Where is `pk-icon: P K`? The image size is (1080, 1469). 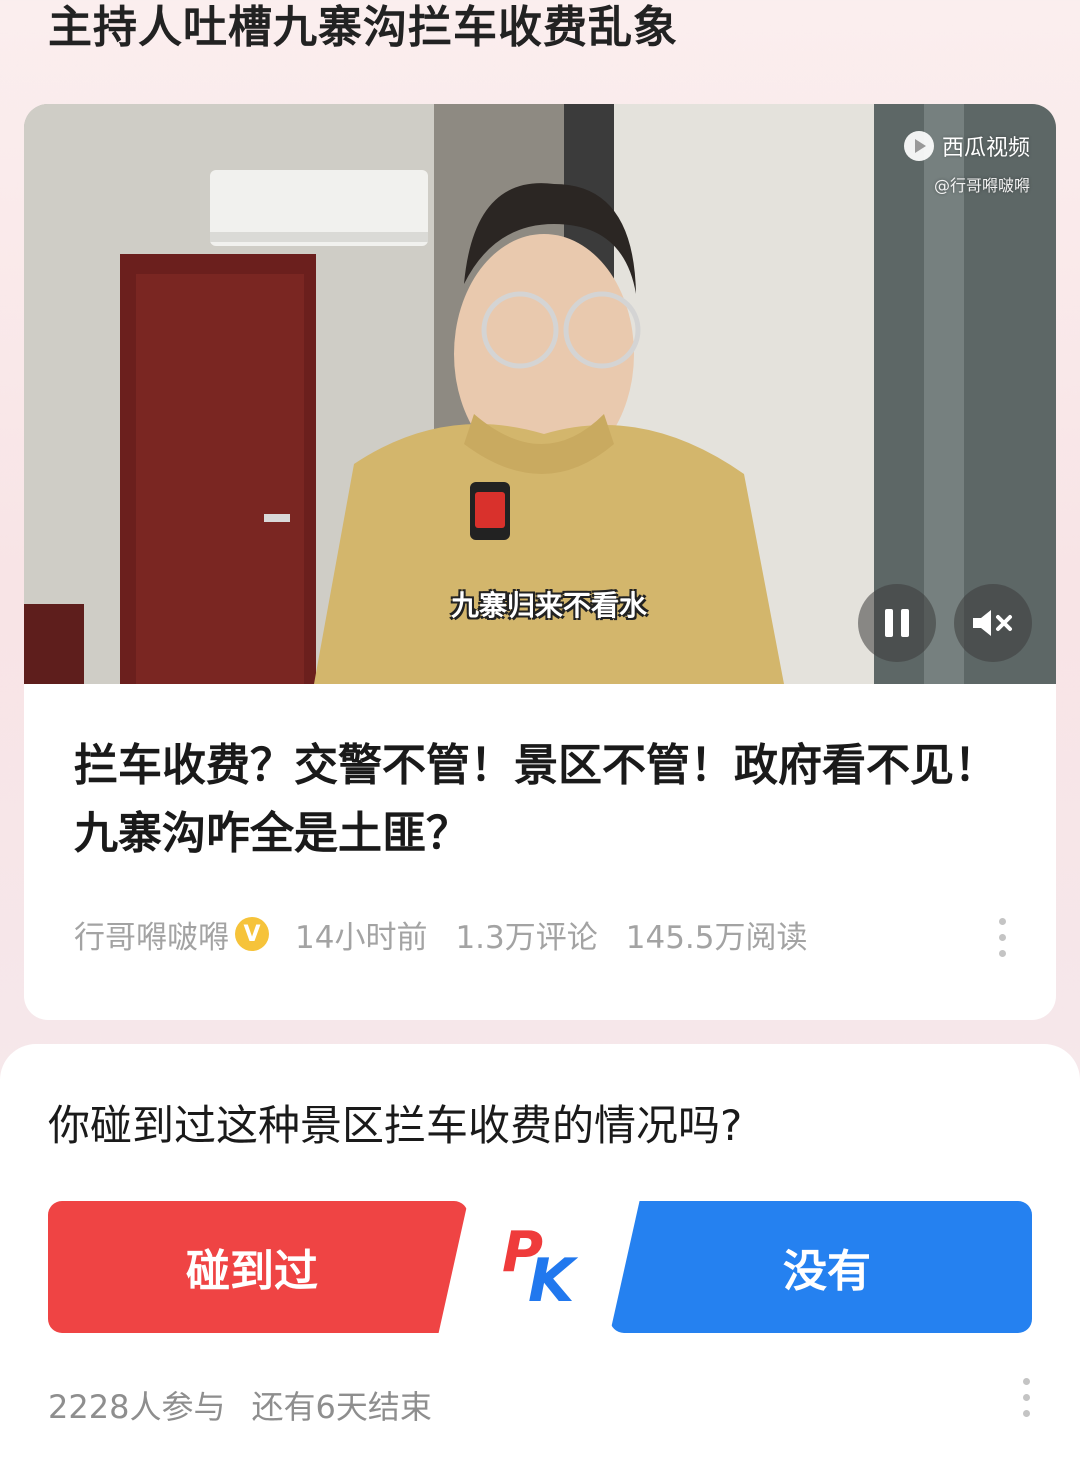
pk-icon: P K is located at coordinates (543, 1268).